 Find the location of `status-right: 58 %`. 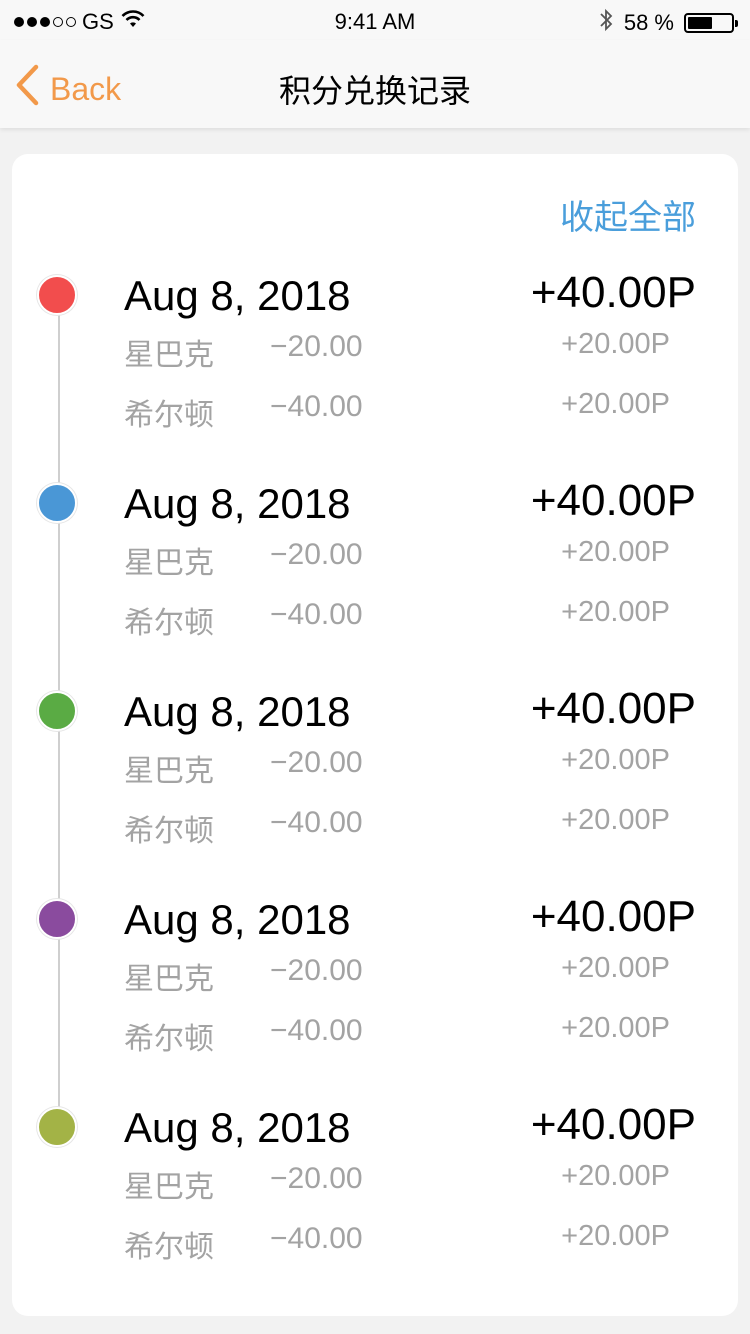

status-right: 58 % is located at coordinates (668, 23).